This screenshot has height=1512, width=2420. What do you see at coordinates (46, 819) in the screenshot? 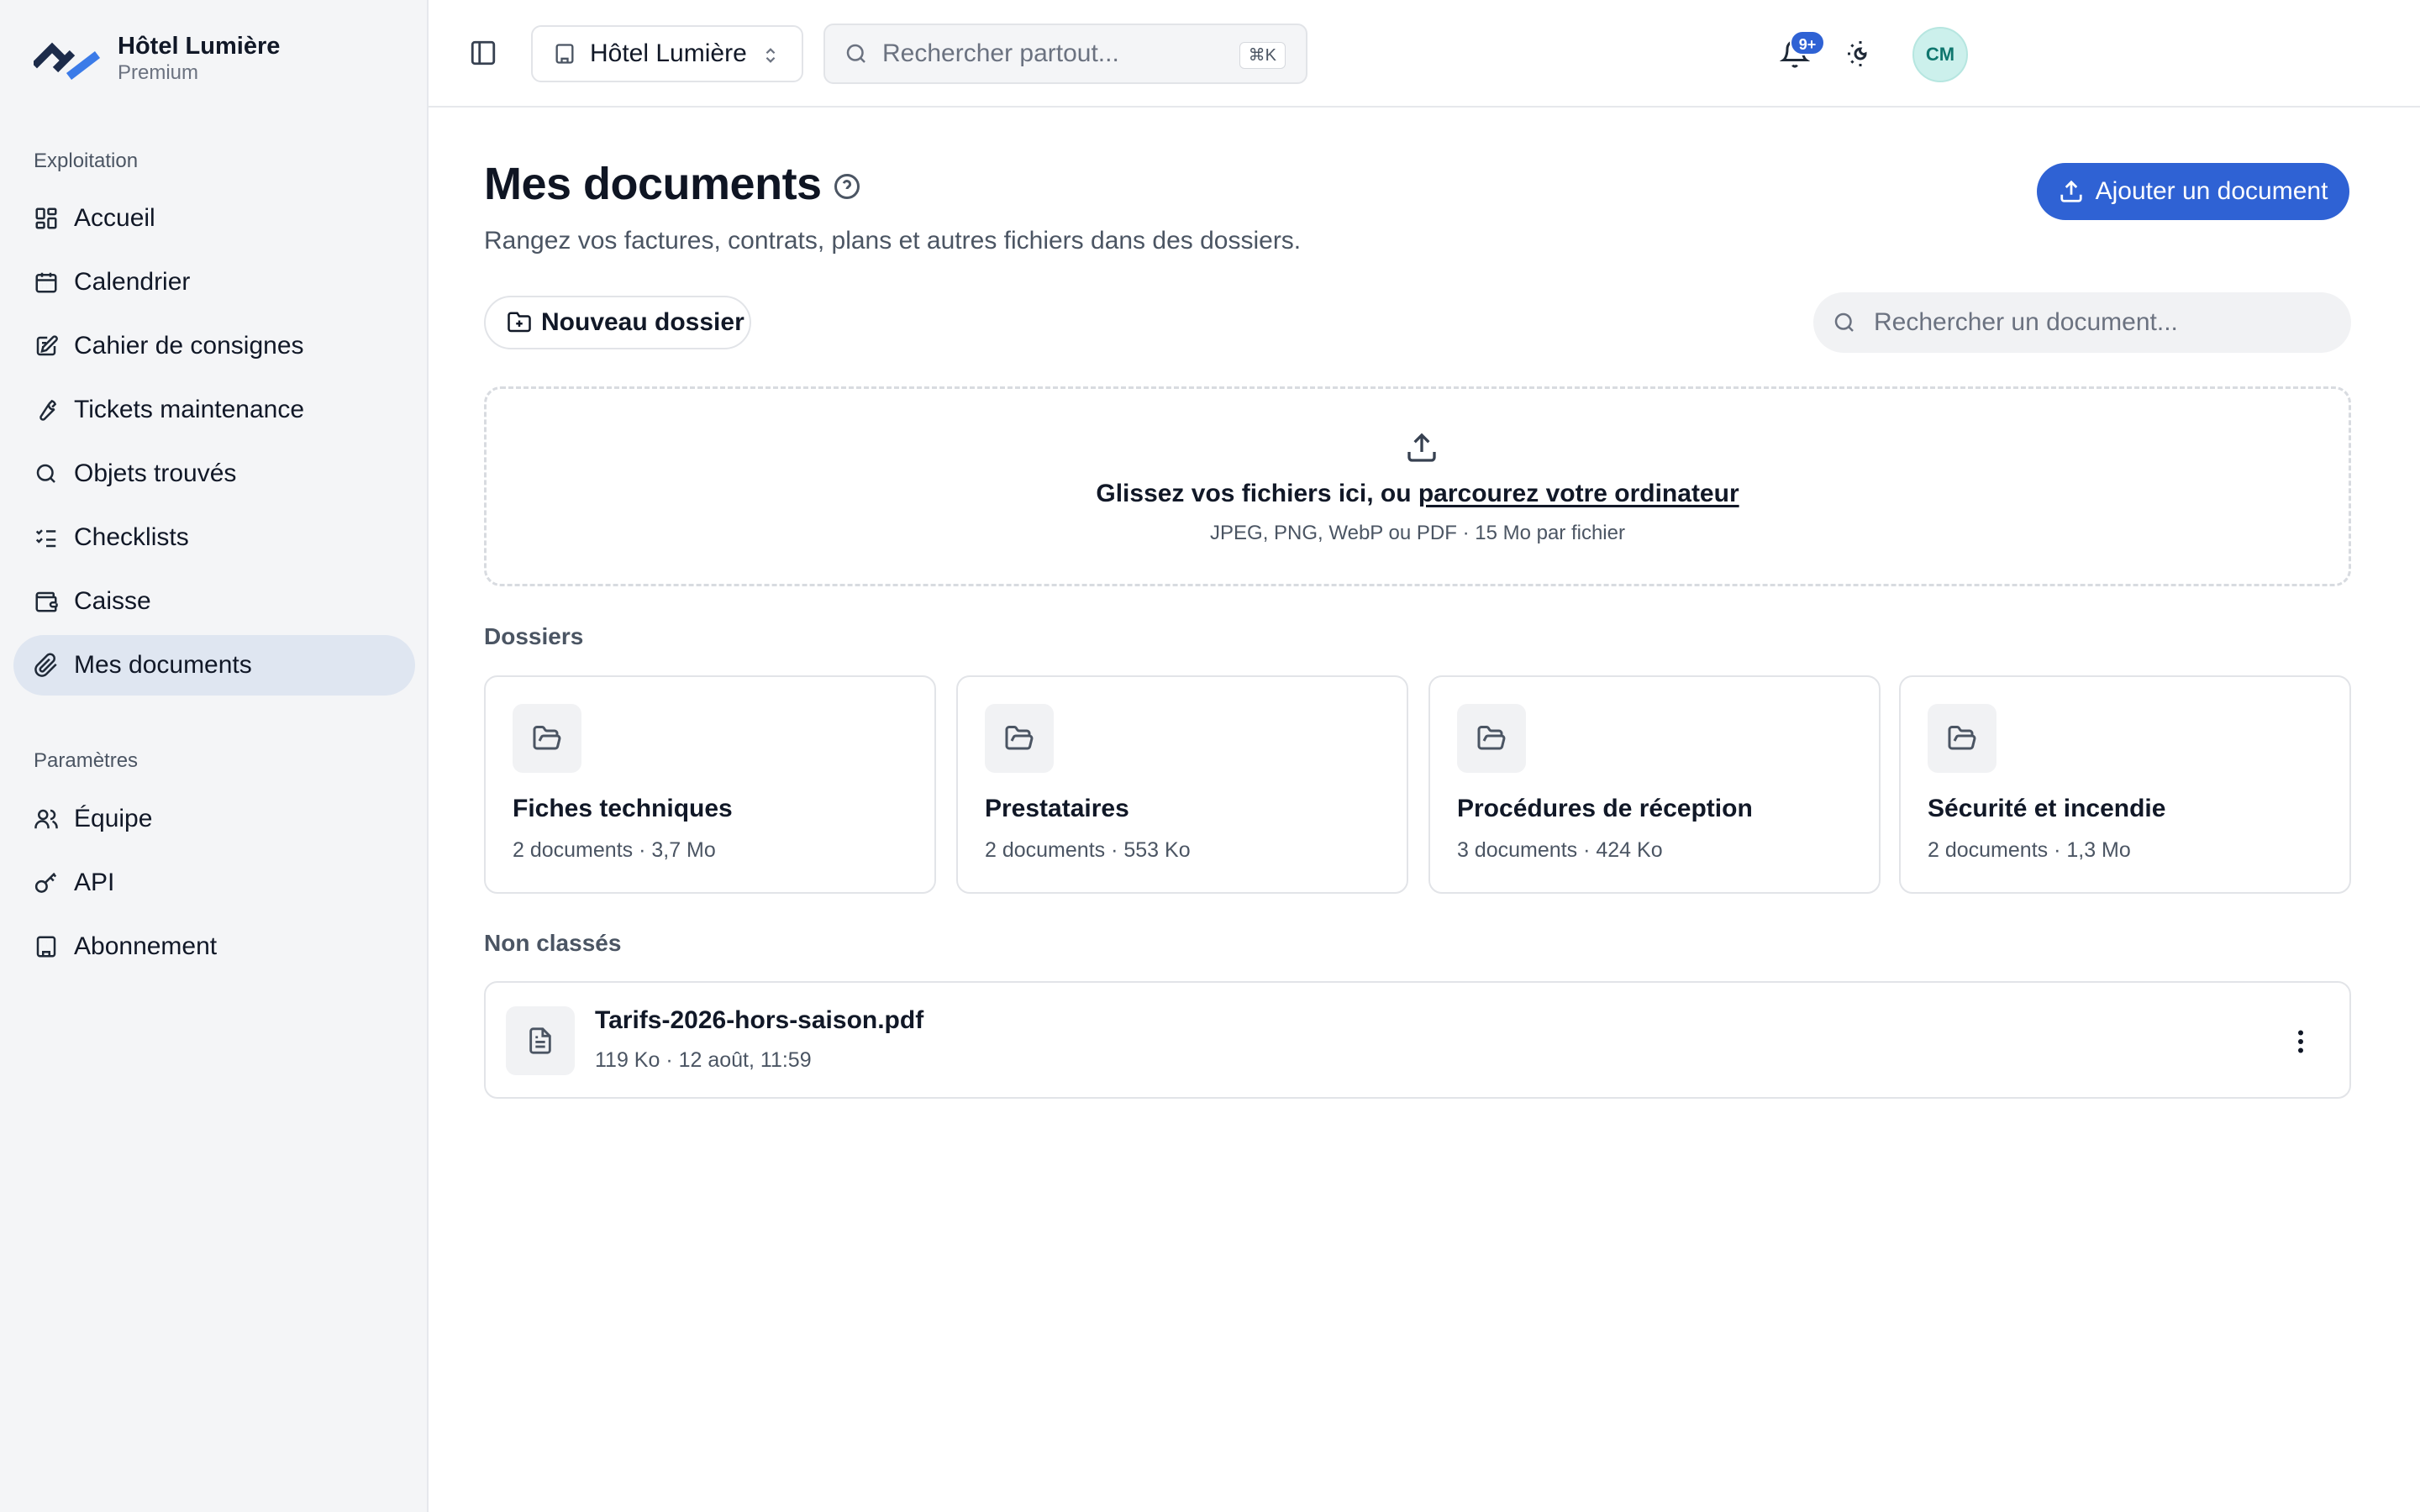
I see `users-icon` at bounding box center [46, 819].